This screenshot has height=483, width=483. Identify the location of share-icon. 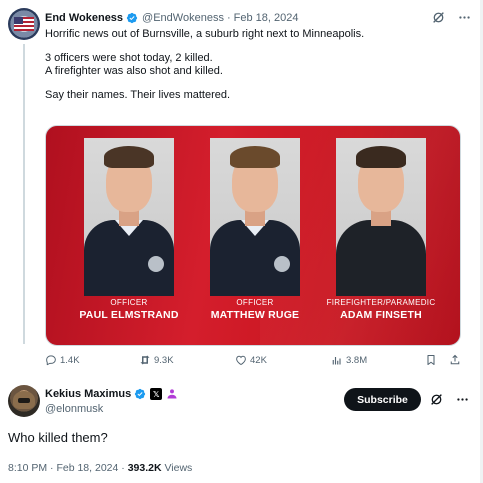
(455, 359).